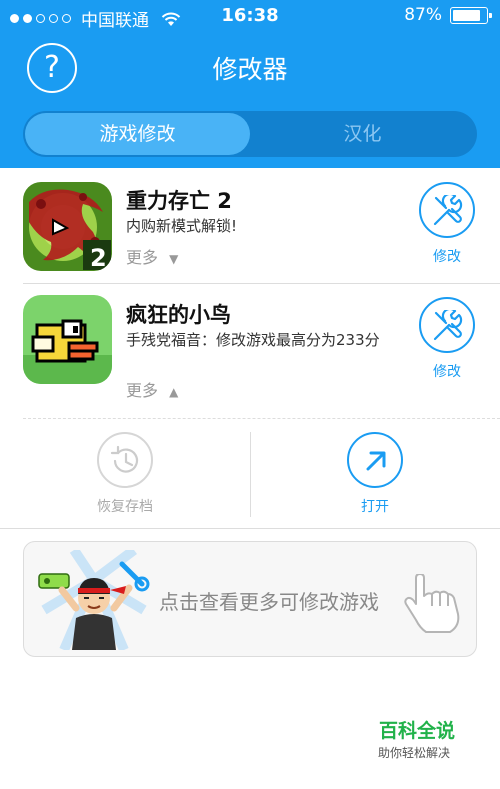  What do you see at coordinates (375, 507) in the screenshot?
I see `open-label: 打开` at bounding box center [375, 507].